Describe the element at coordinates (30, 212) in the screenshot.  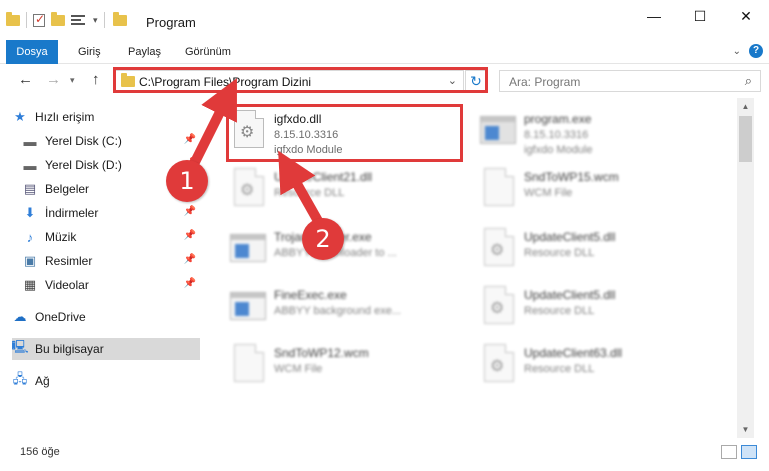
I see `download-icon: ⬇` at that location.